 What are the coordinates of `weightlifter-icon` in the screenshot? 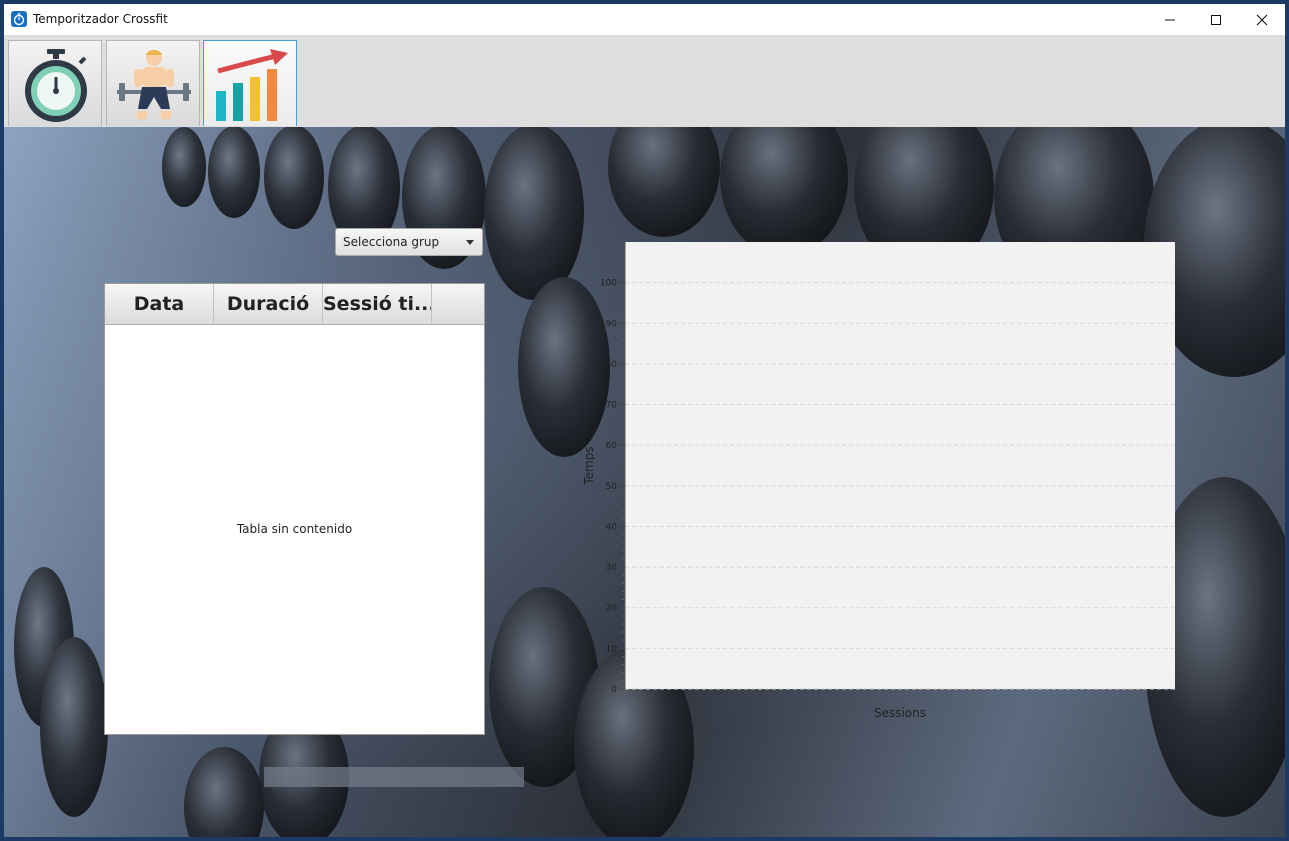 It's located at (154, 84).